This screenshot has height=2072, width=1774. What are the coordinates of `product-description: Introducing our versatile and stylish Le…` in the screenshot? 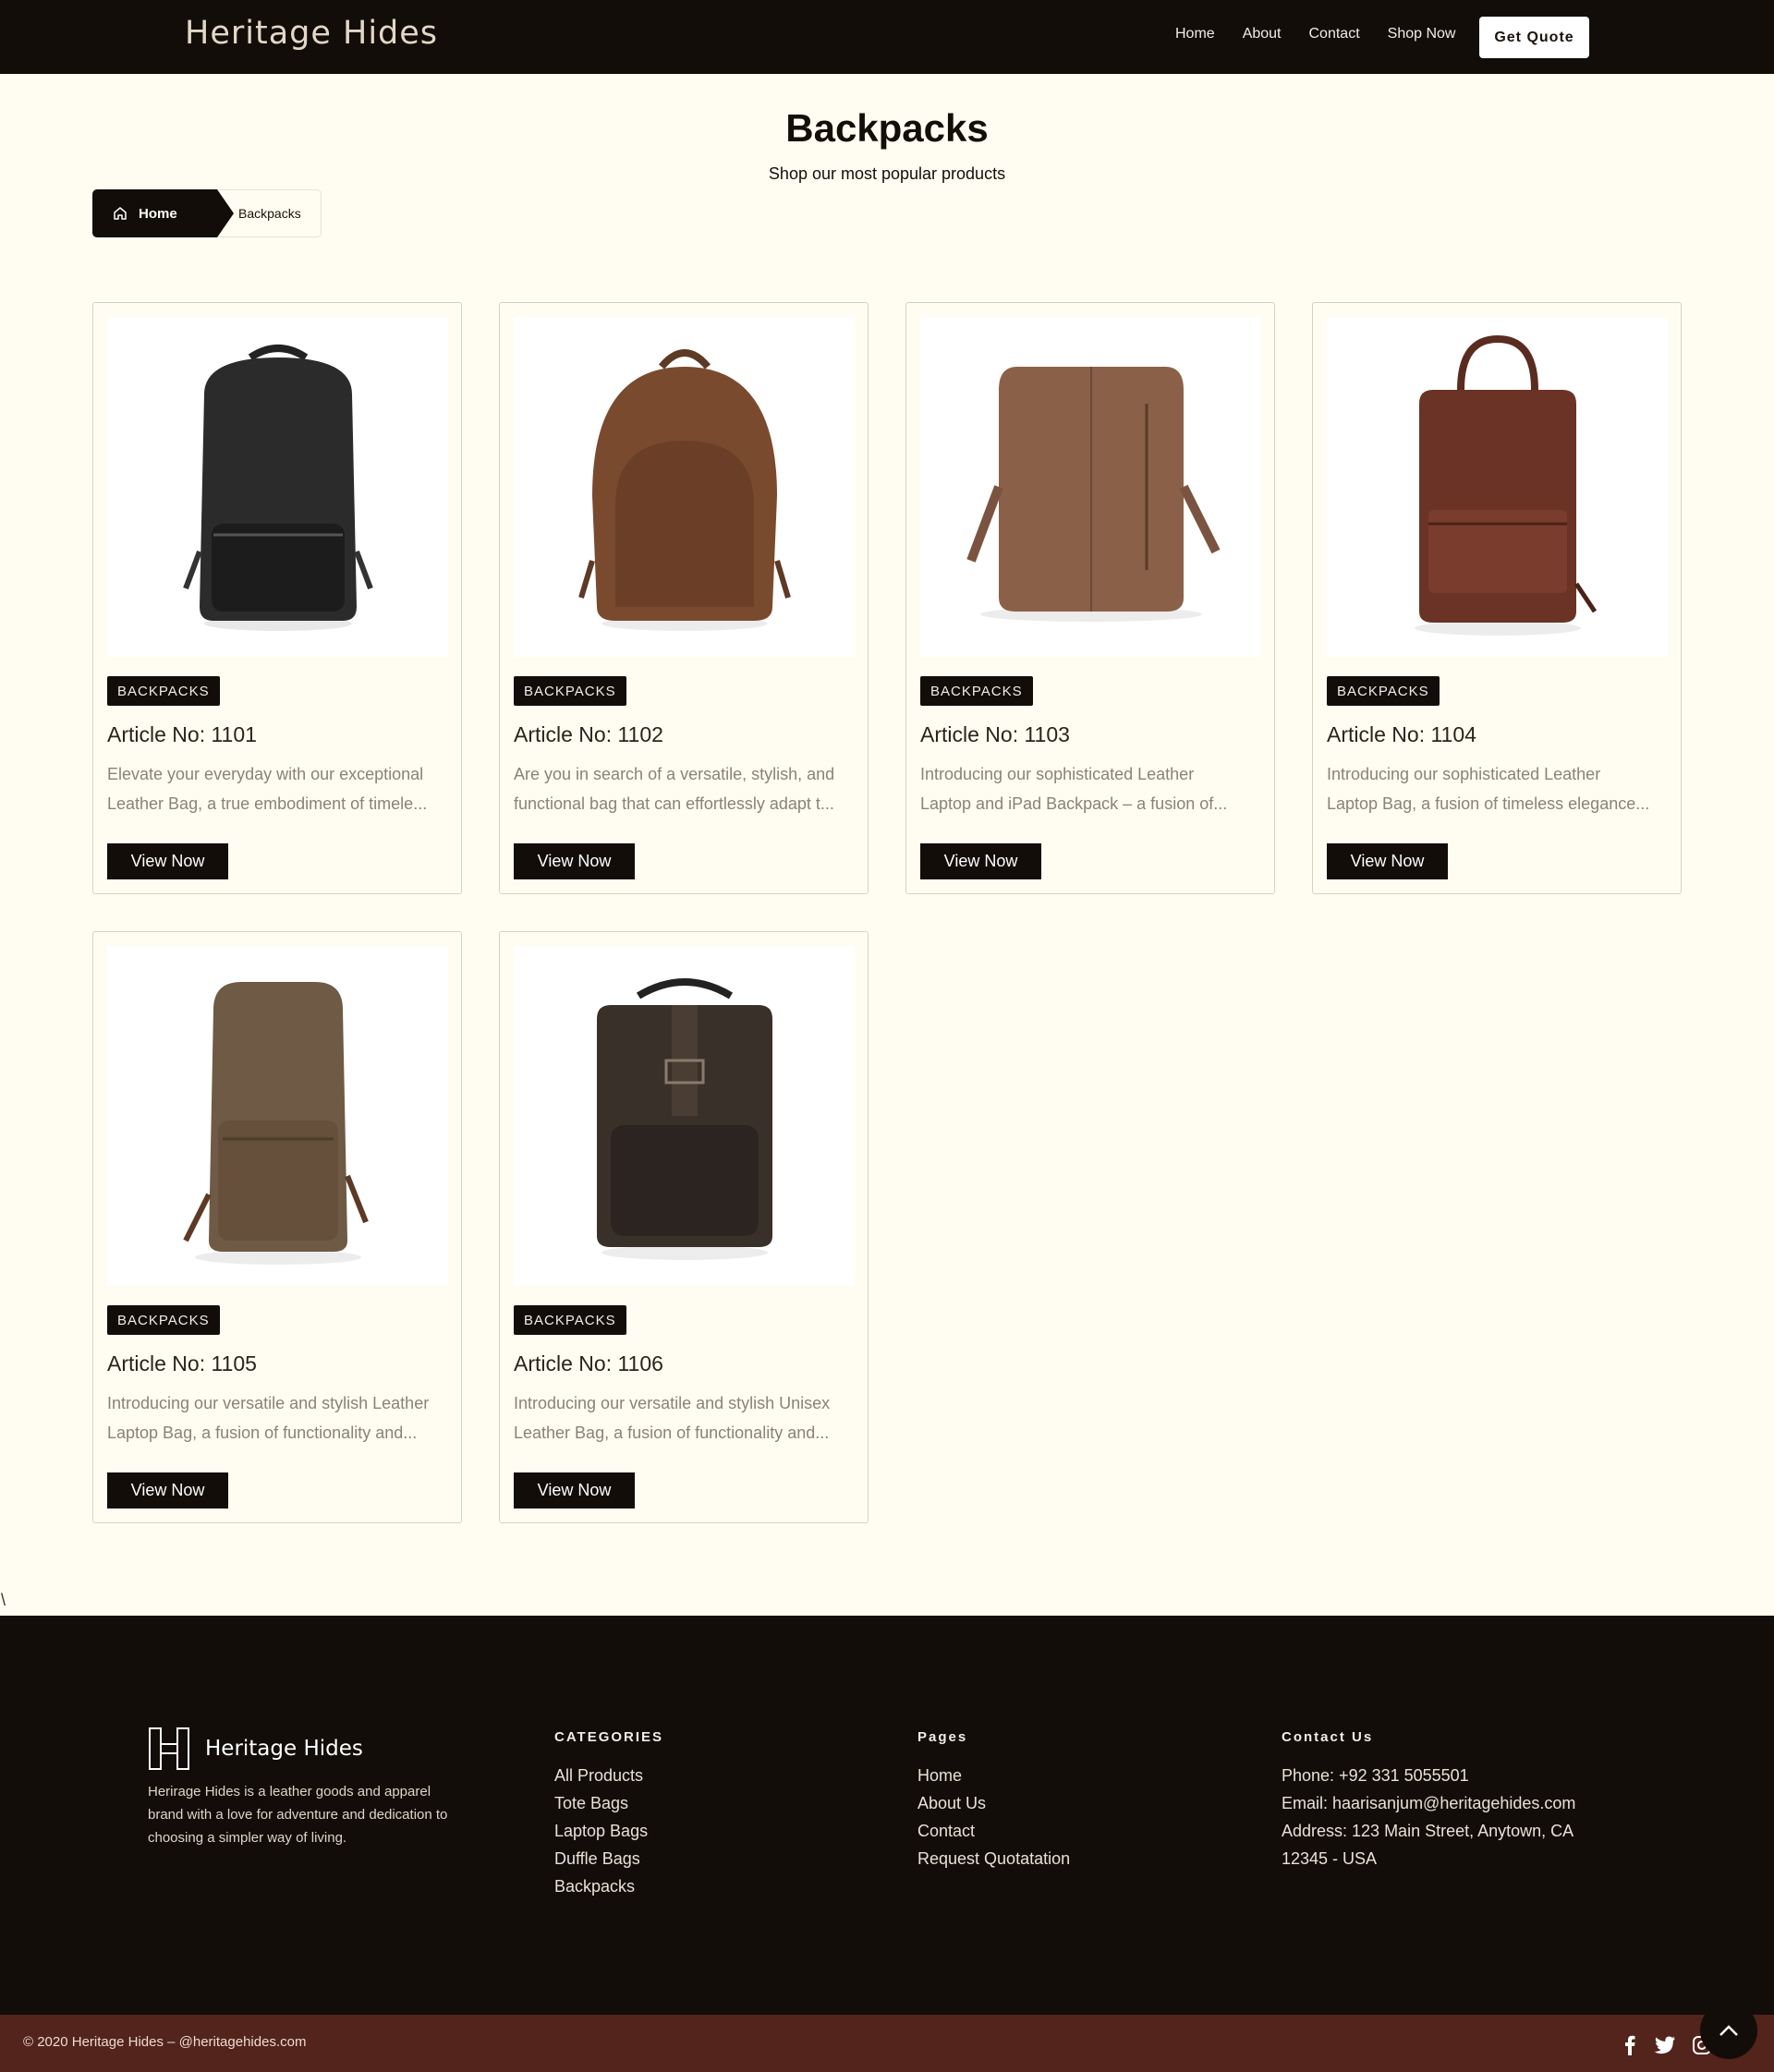 It's located at (279, 1418).